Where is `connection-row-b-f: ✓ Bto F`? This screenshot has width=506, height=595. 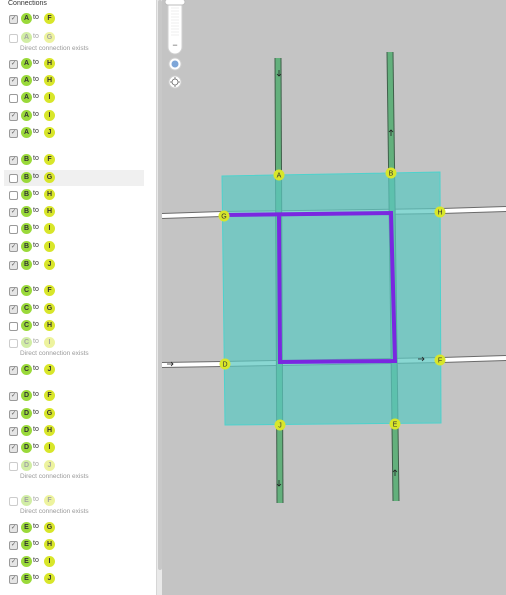 connection-row-b-f: ✓ Bto F is located at coordinates (74, 160).